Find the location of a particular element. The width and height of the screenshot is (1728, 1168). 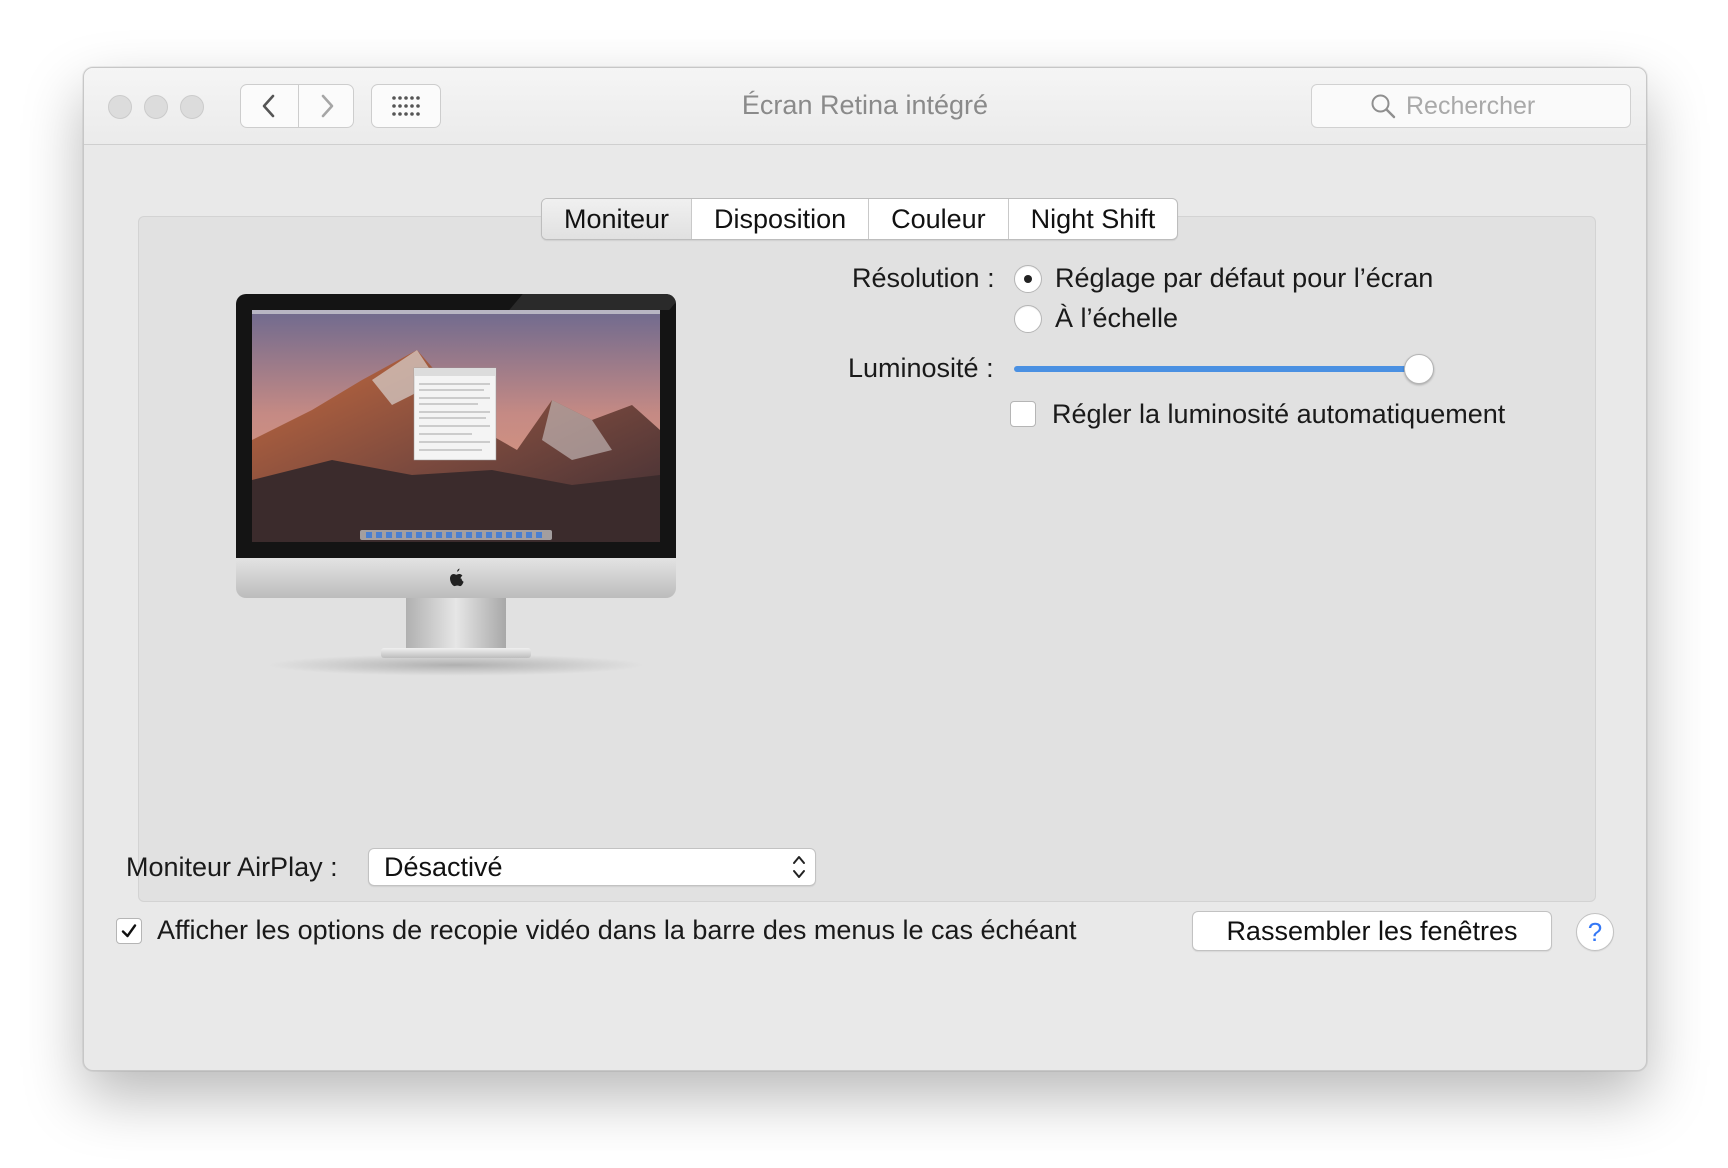

airplay-value: Désactivé is located at coordinates (443, 867).